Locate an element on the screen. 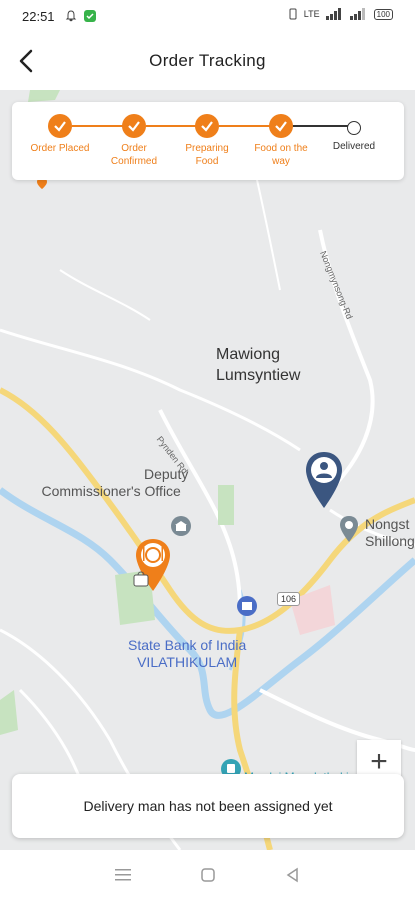 This screenshot has width=415, height=900. vibrate-icon is located at coordinates (293, 14).